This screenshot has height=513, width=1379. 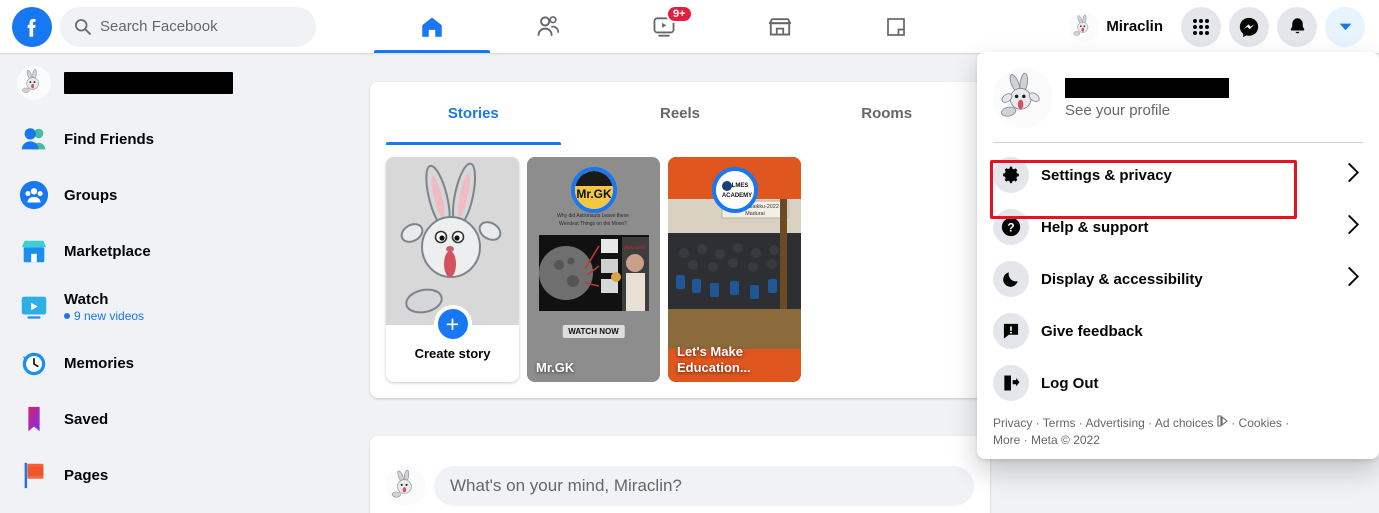 I want to click on tab-stories: Stories, so click(x=473, y=113).